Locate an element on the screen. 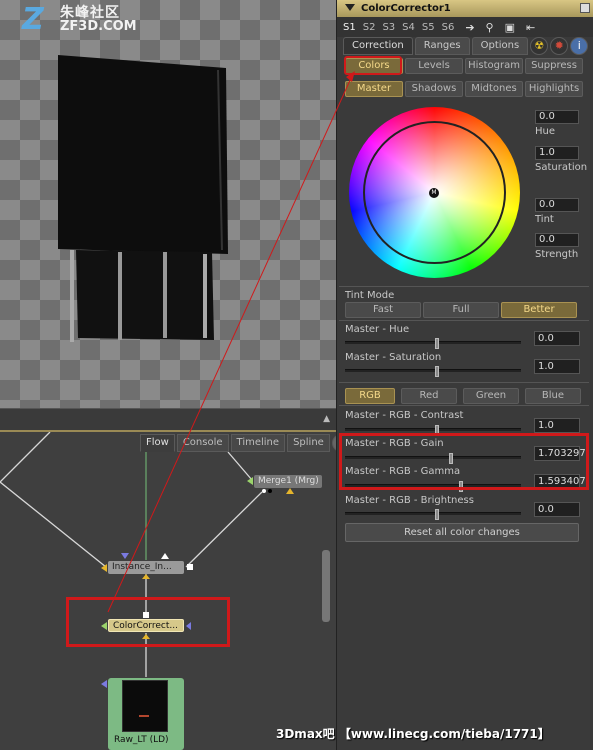 Image resolution: width=593 pixels, height=750 pixels. strength-label: Strength is located at coordinates (557, 254).